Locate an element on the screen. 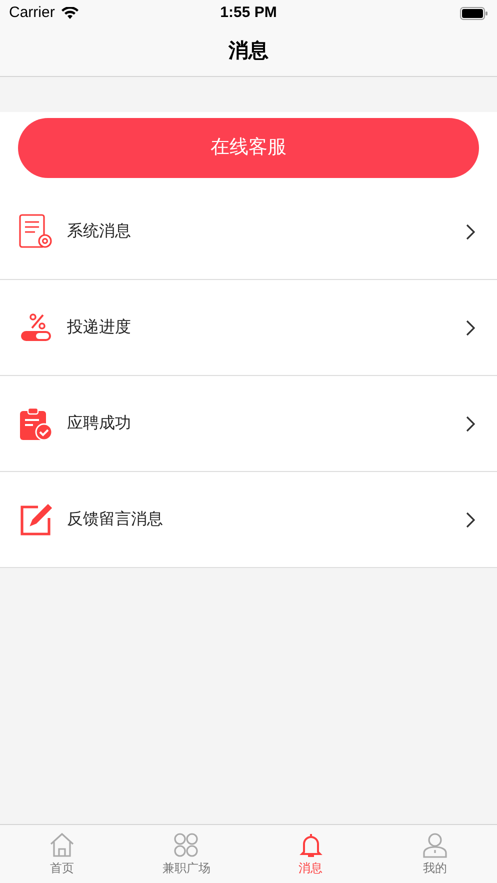 This screenshot has width=497, height=883. menu-row: 投递进度 is located at coordinates (248, 328).